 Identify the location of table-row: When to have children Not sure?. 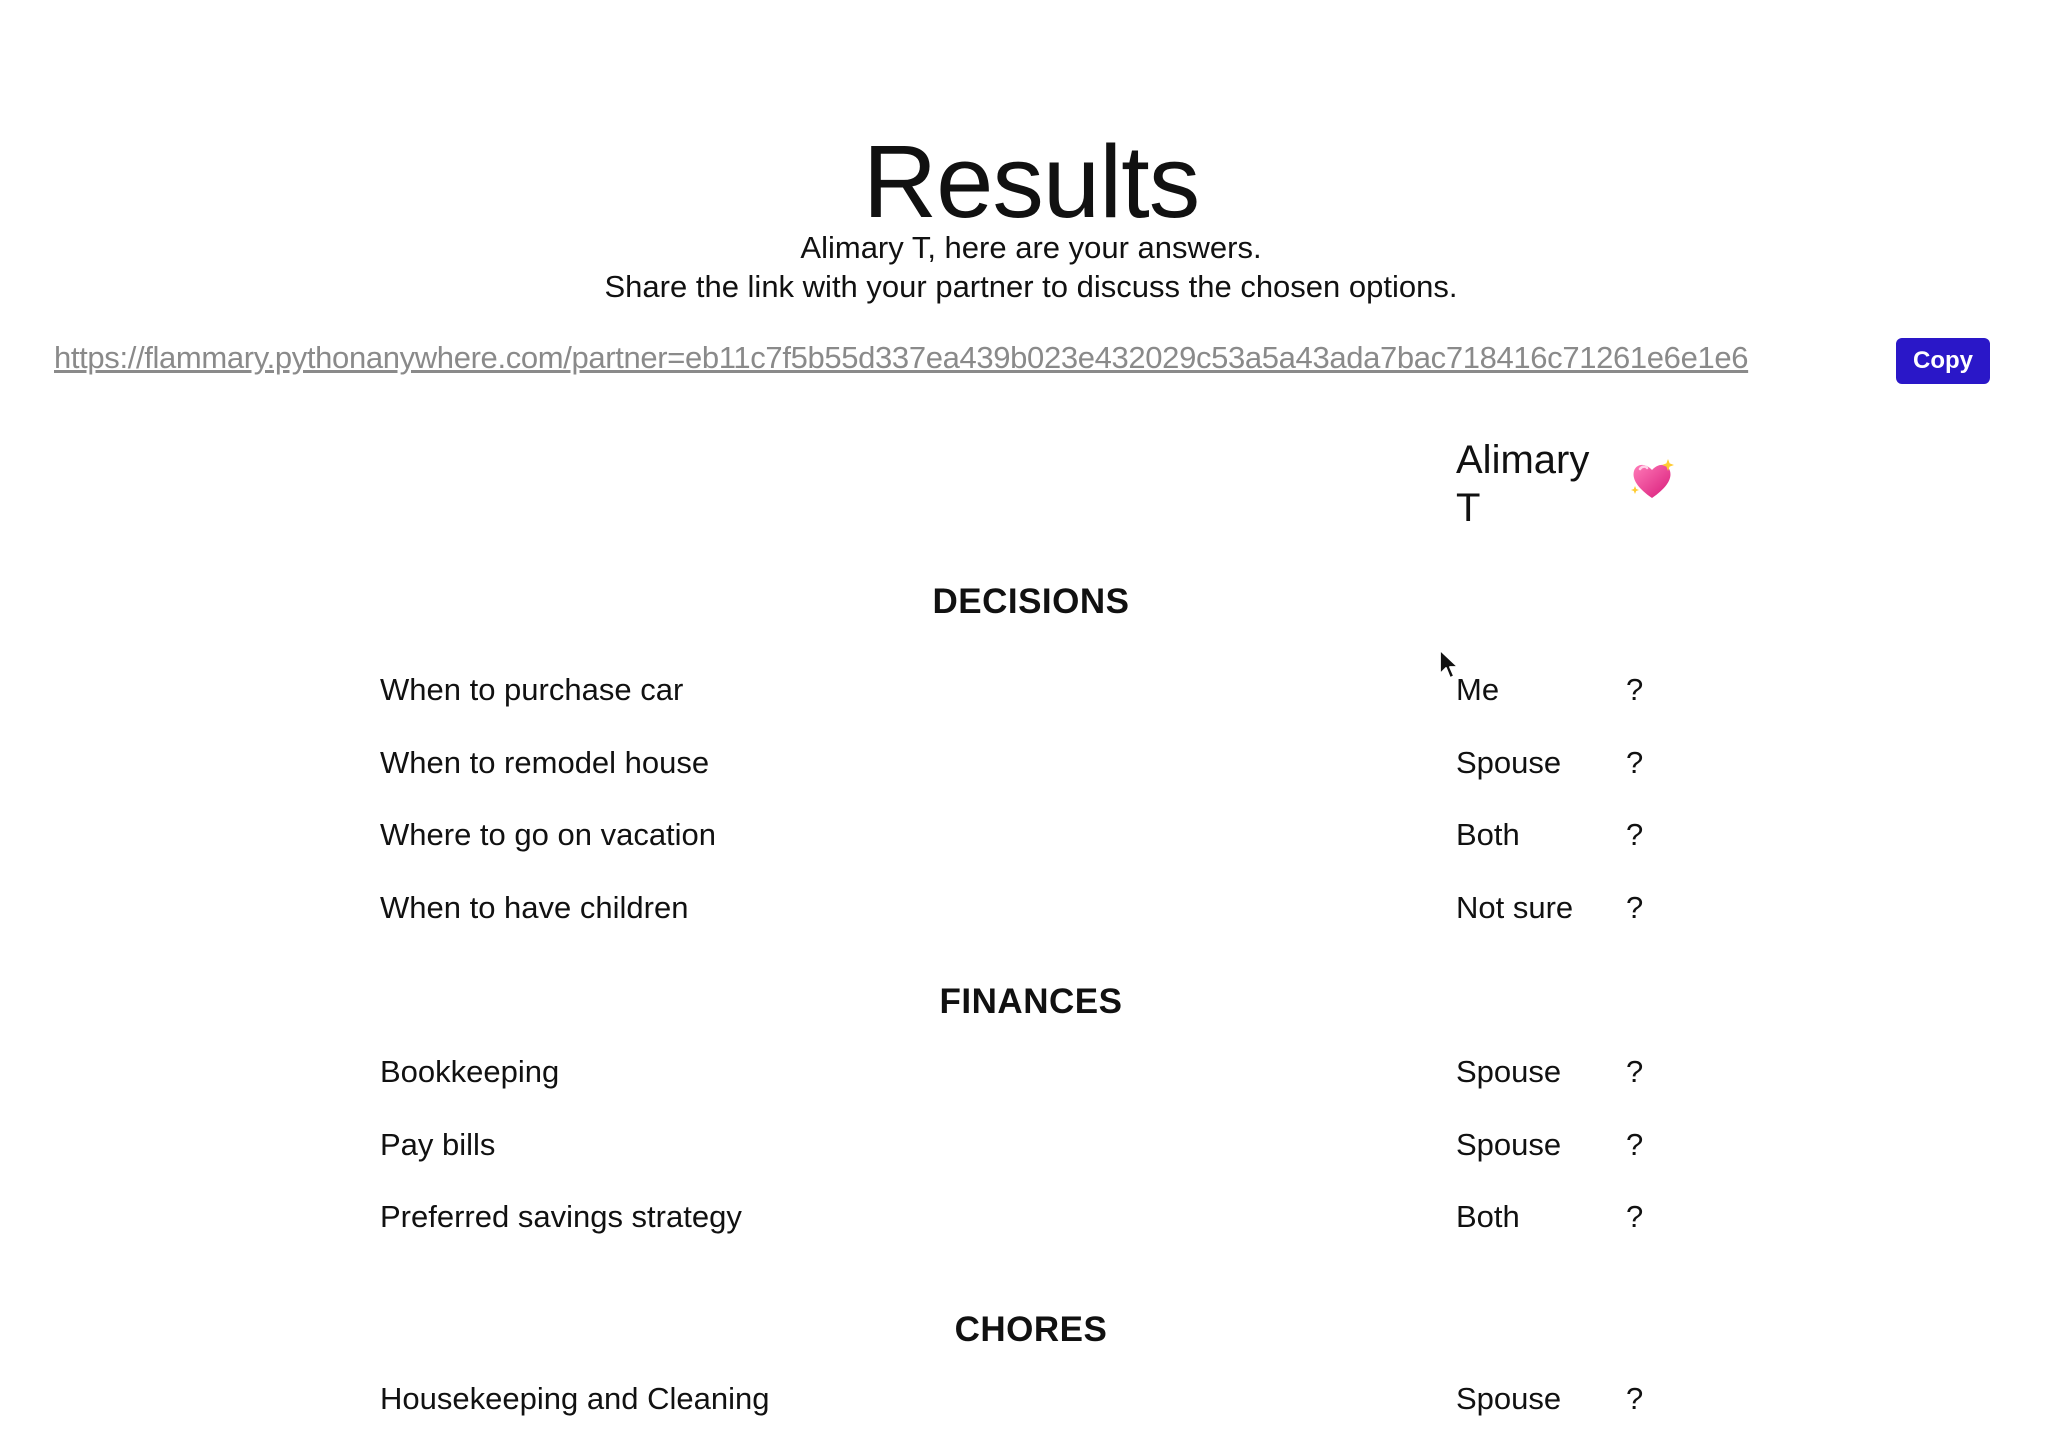
(1030, 912).